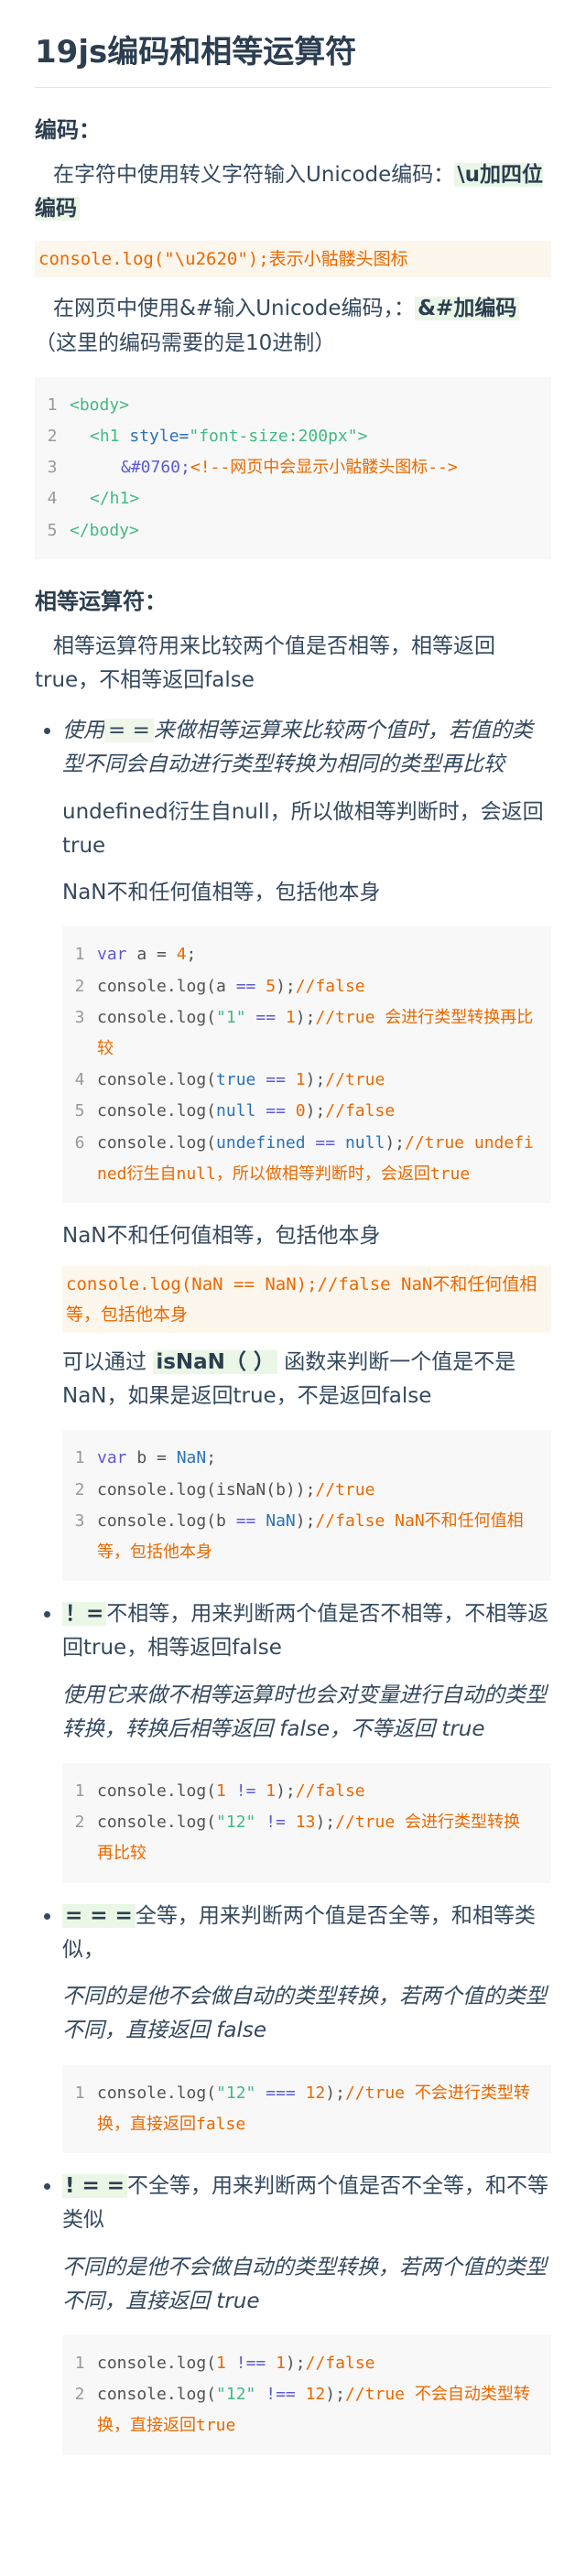  I want to click on code-line: 1 console.log(1 !== 1);//false, so click(301, 2363).